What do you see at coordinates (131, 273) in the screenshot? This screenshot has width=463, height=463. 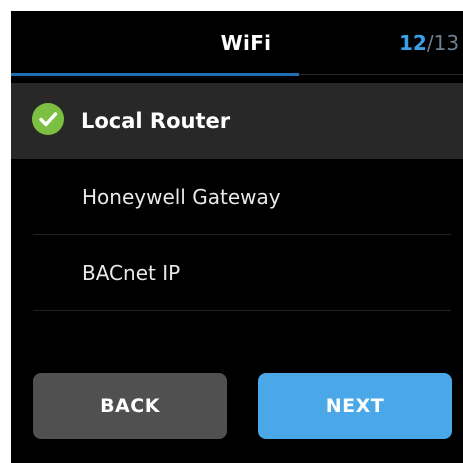 I see `option-label: BACnet IP` at bounding box center [131, 273].